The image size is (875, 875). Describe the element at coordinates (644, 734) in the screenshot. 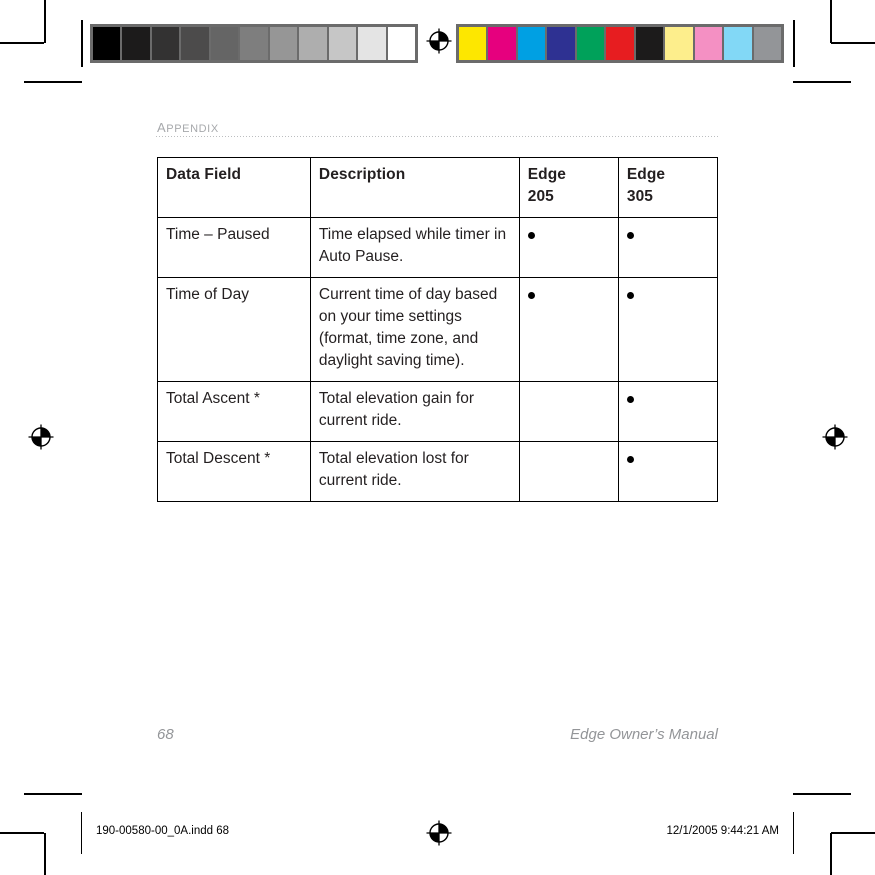

I see `manual-title-footer: Edge Owner’s Manual` at that location.